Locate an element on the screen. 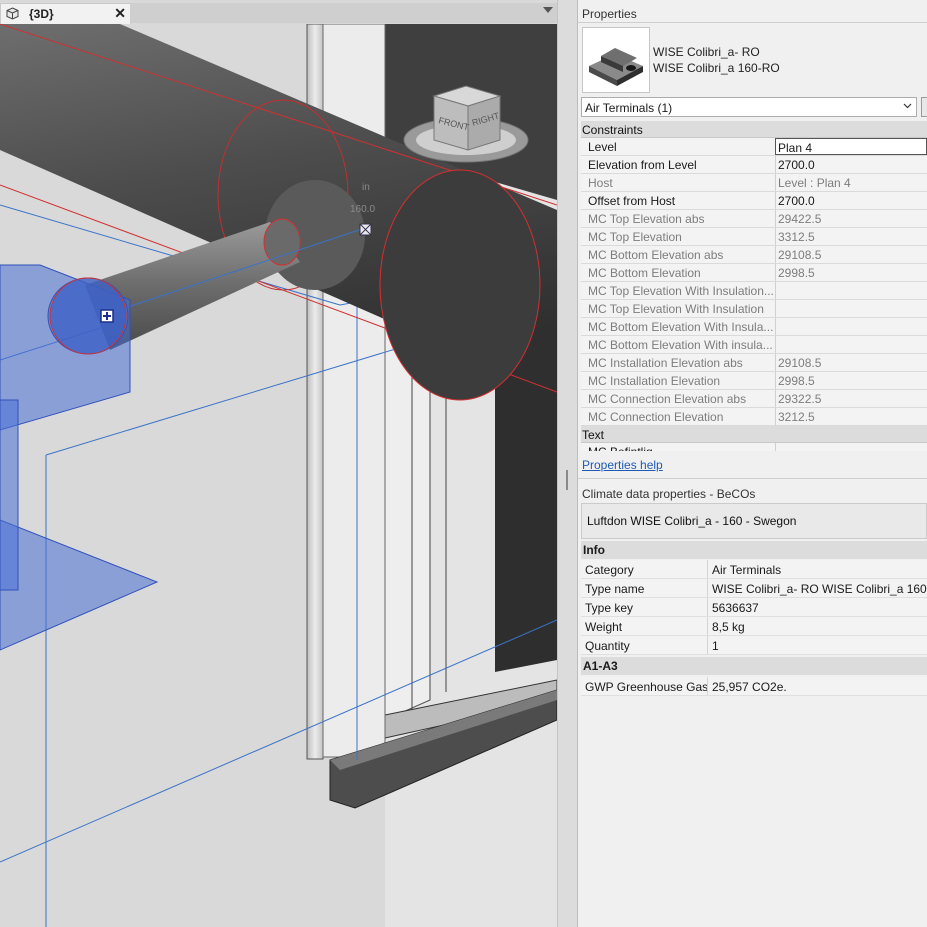 The height and width of the screenshot is (927, 927). climate-row: Category Air Terminals is located at coordinates (754, 569).